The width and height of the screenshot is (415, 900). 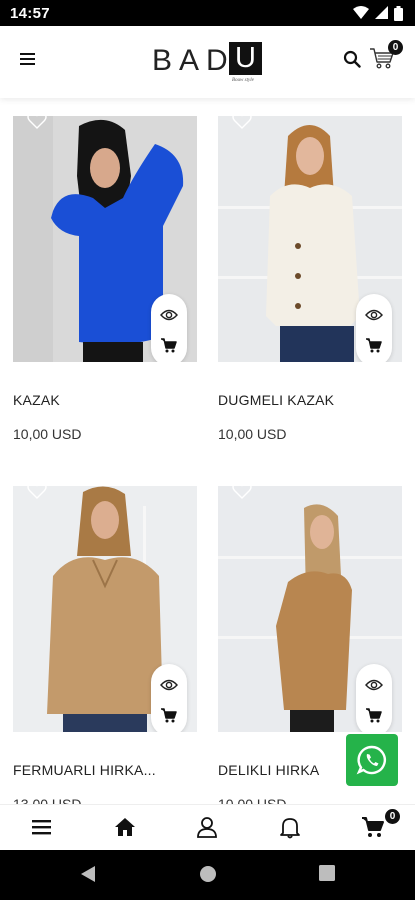 I want to click on whatsapp-icon, so click(x=371, y=760).